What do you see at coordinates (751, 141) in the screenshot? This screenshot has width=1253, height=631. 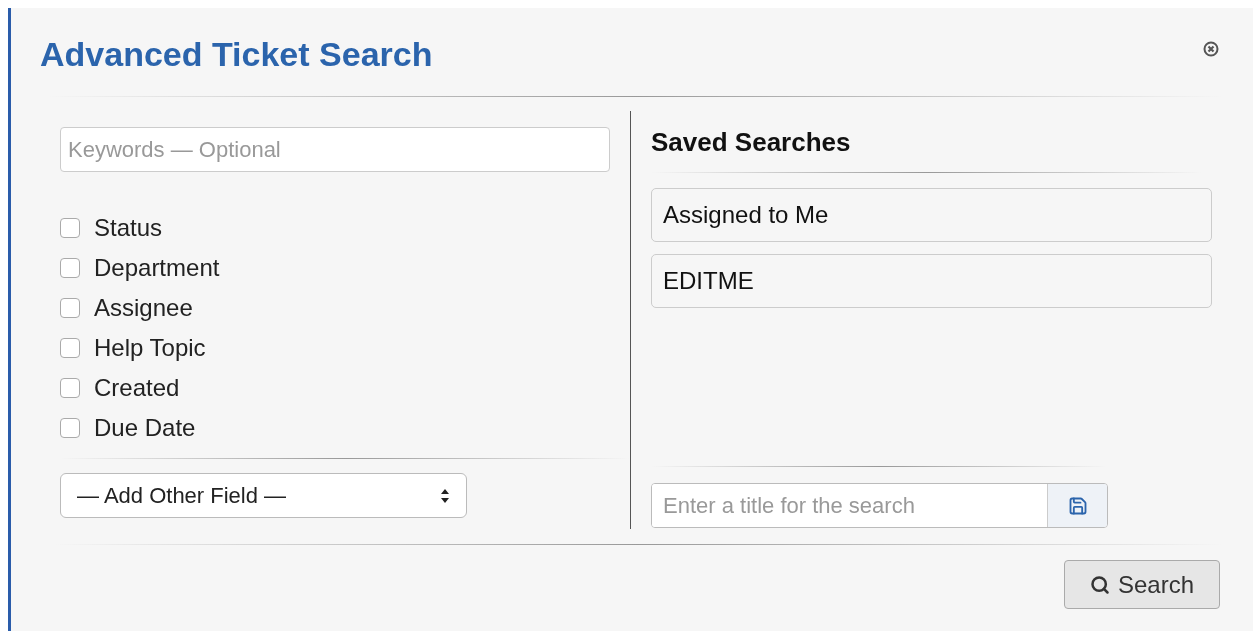 I see `saved-searches-heading: Saved Searches` at bounding box center [751, 141].